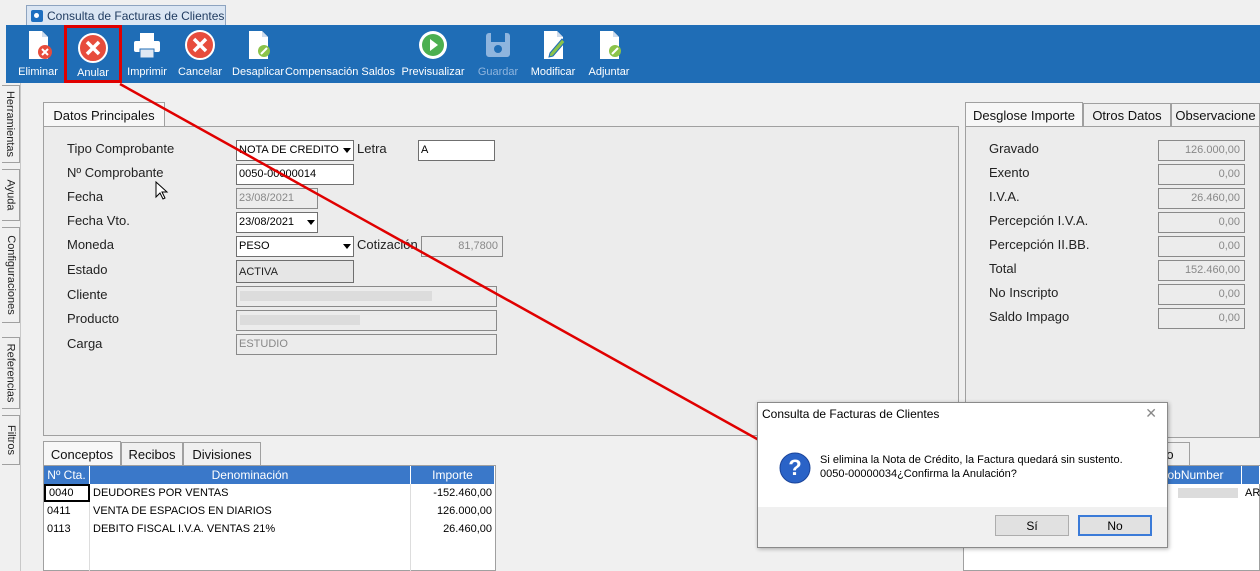 The image size is (1260, 571). I want to click on table-cell: DEBITO FISCAL I.V.A. VENTAS 21%, so click(250, 529).